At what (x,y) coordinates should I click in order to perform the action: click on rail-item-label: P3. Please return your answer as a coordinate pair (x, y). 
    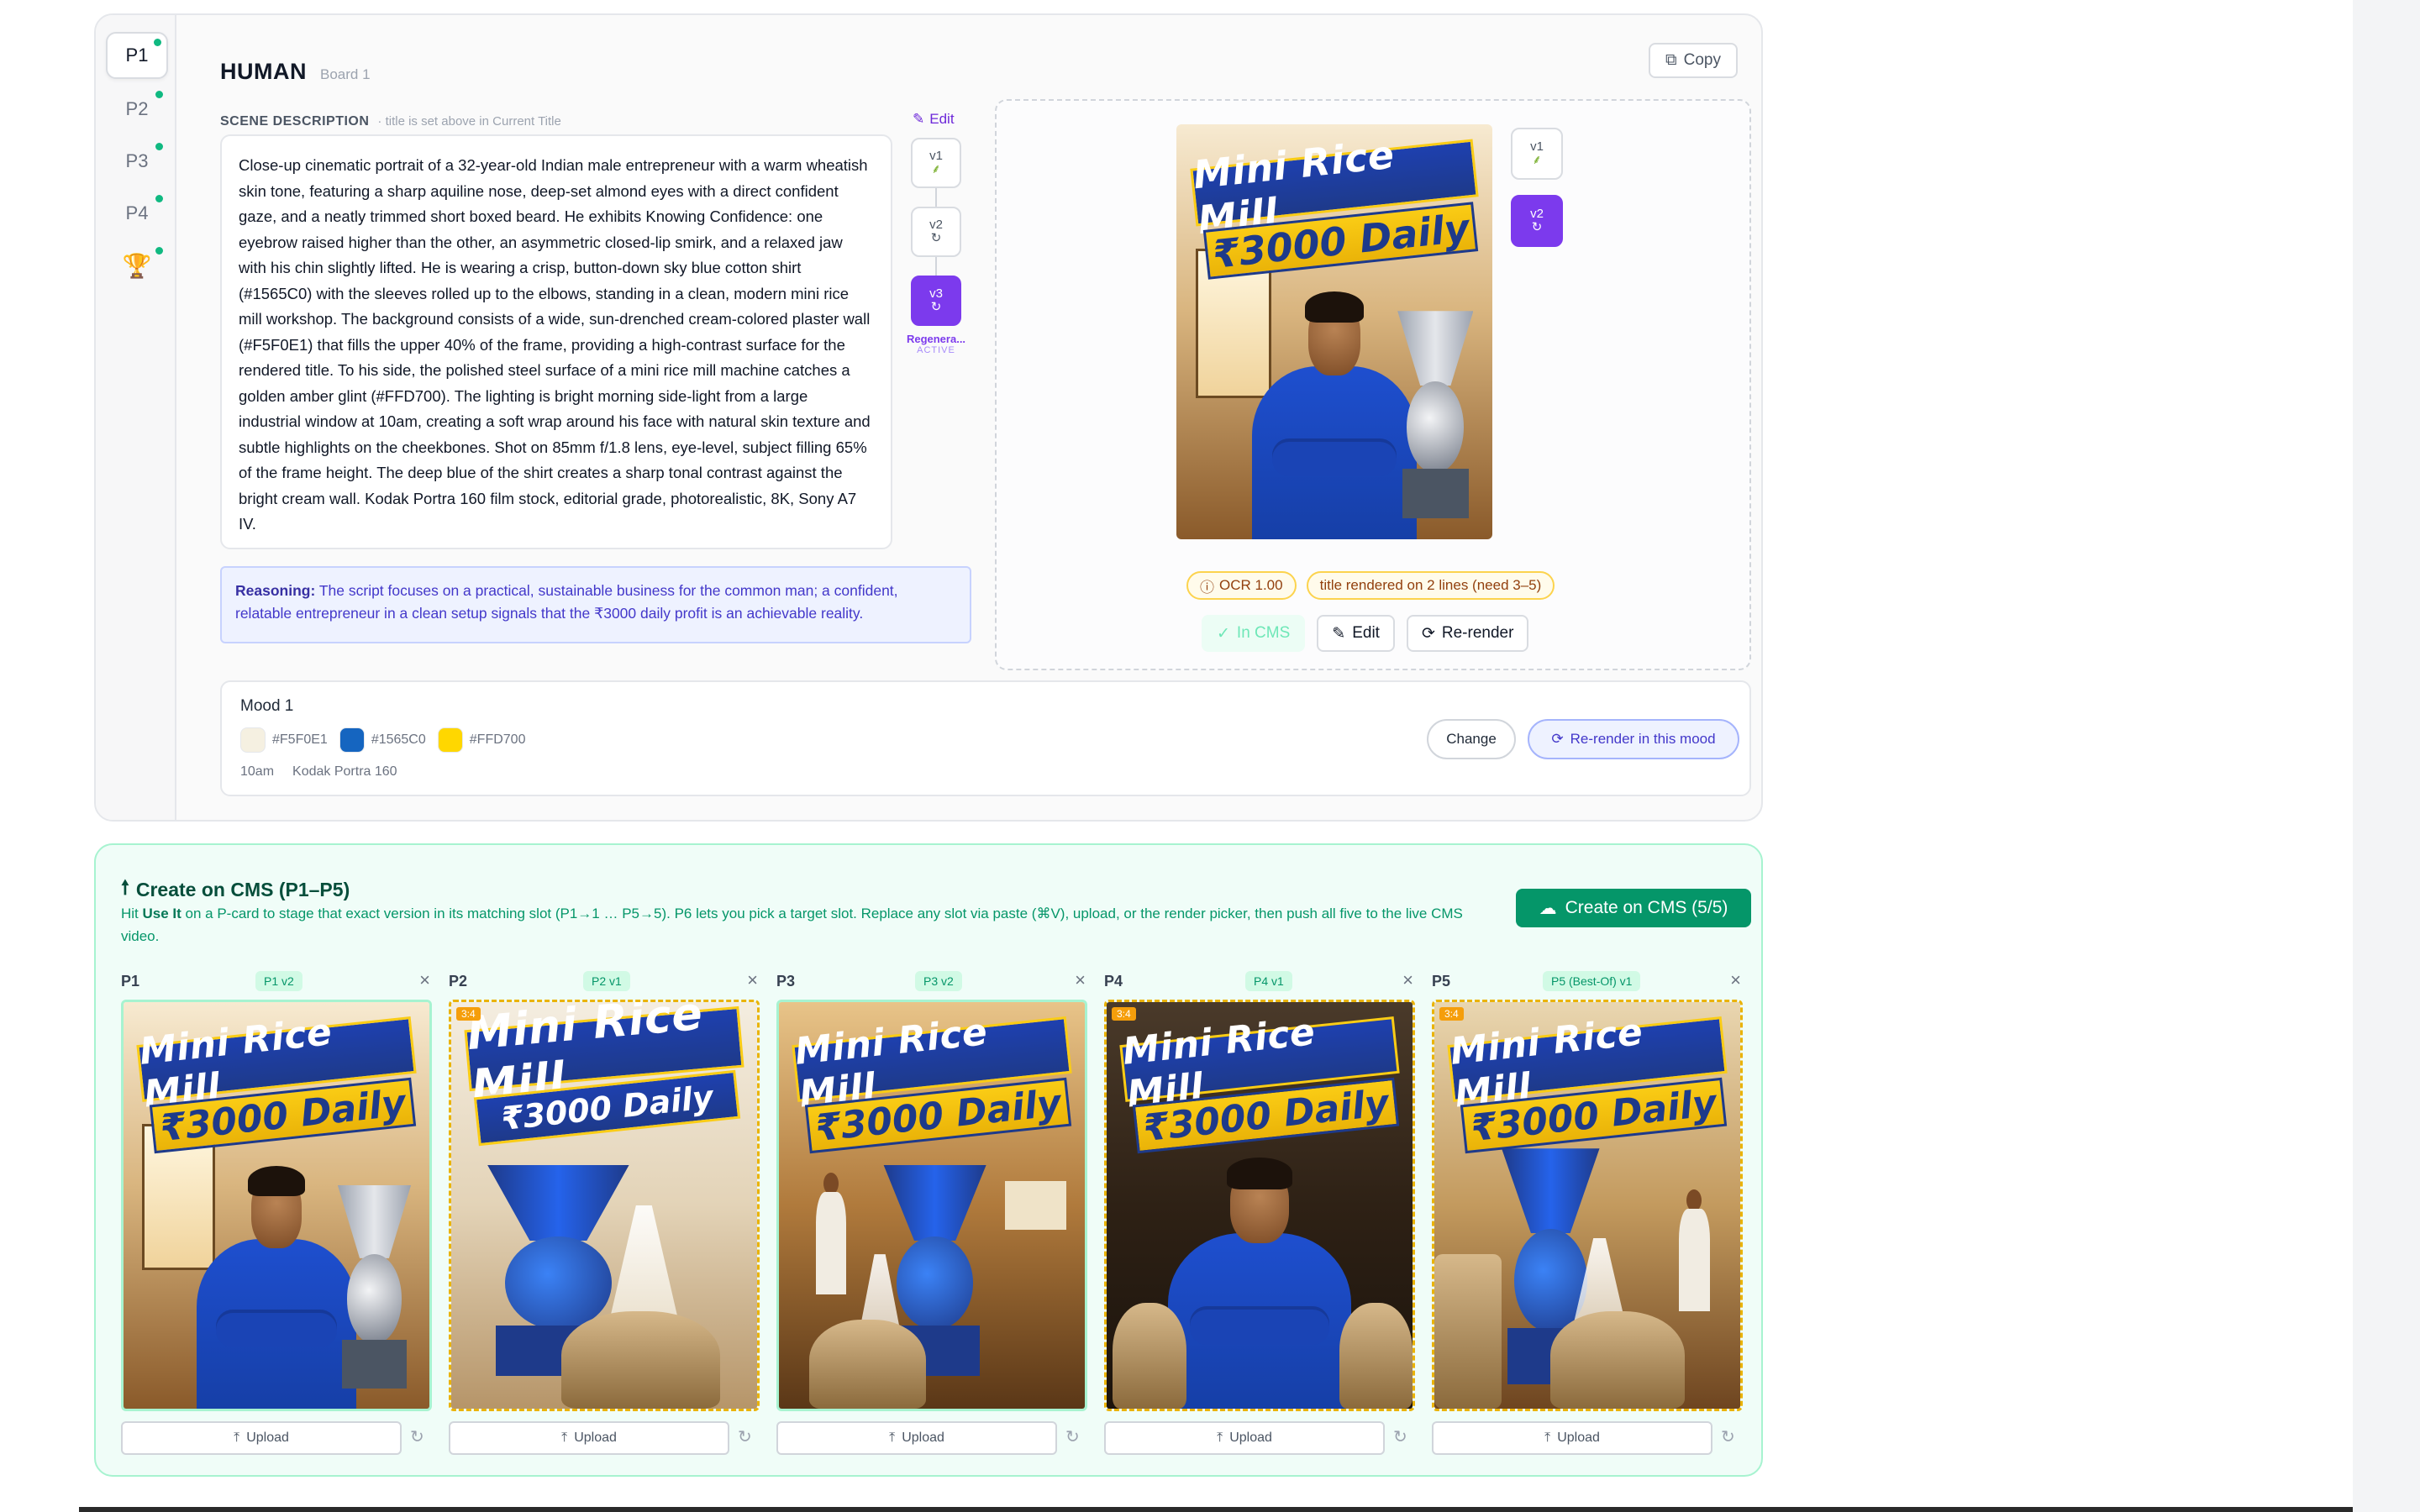
    Looking at the image, I should click on (137, 160).